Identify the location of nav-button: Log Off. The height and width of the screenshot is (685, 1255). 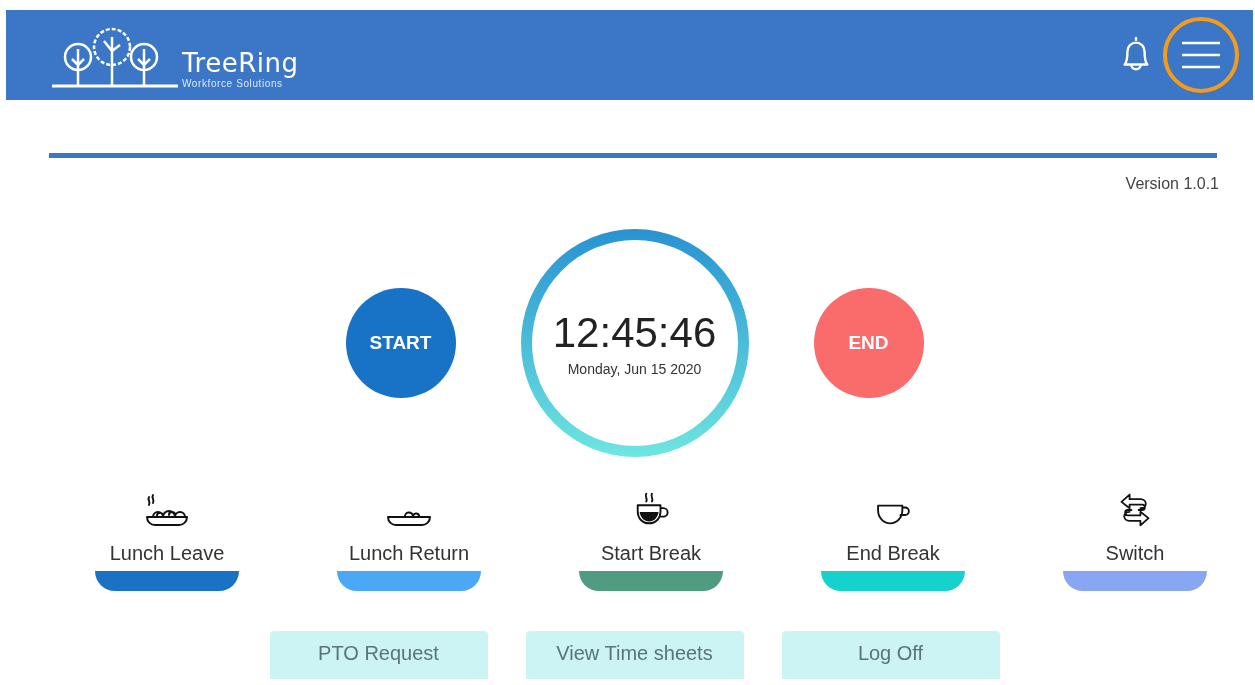
(890, 655).